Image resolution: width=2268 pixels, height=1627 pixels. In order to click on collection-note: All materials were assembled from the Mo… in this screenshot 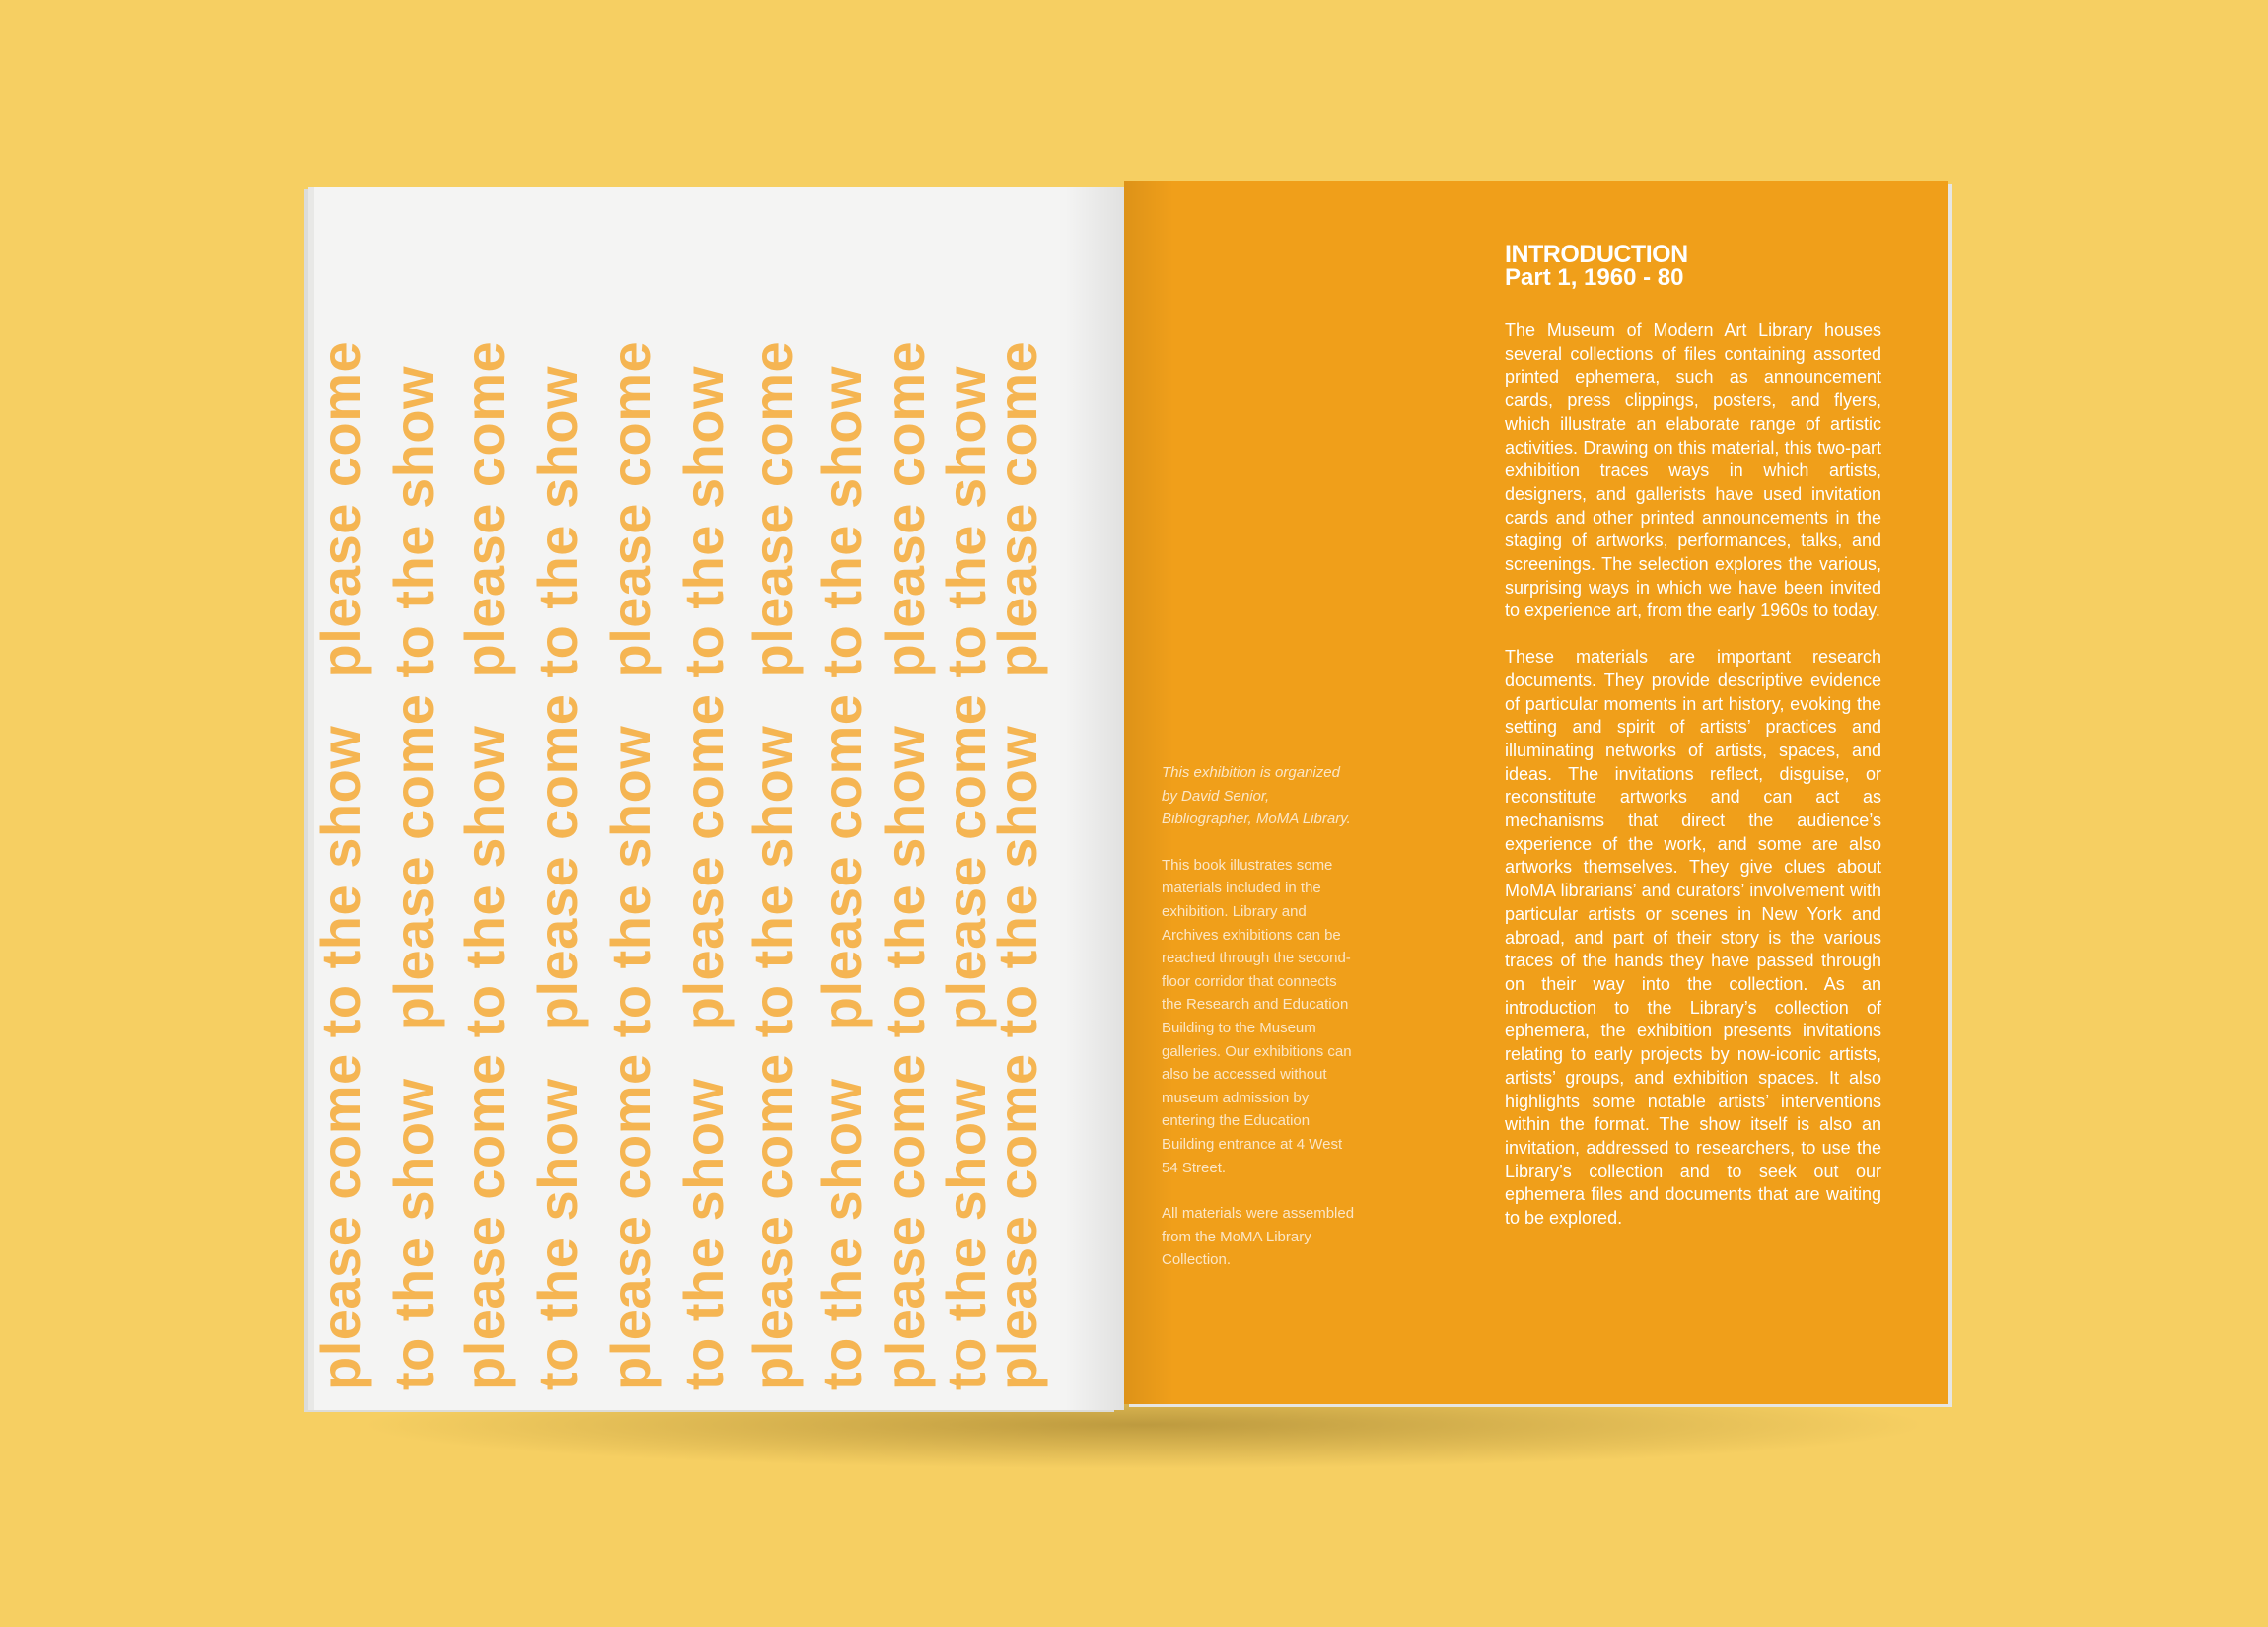, I will do `click(1258, 1237)`.